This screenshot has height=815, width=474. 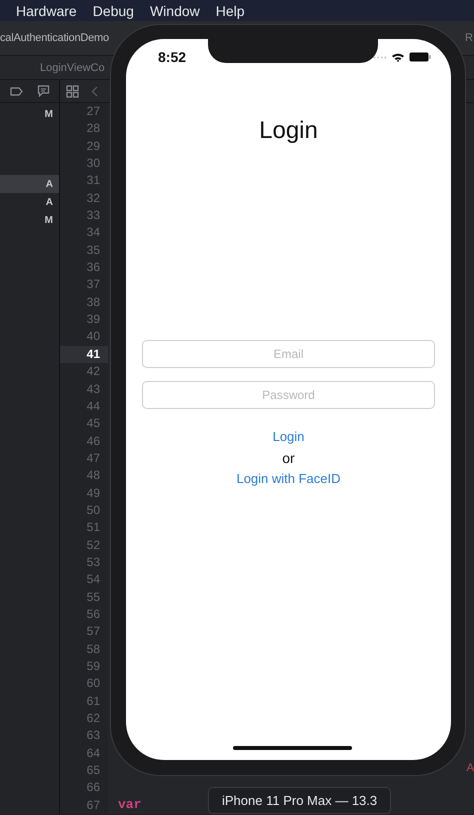 What do you see at coordinates (93, 250) in the screenshot?
I see `line-number: 35` at bounding box center [93, 250].